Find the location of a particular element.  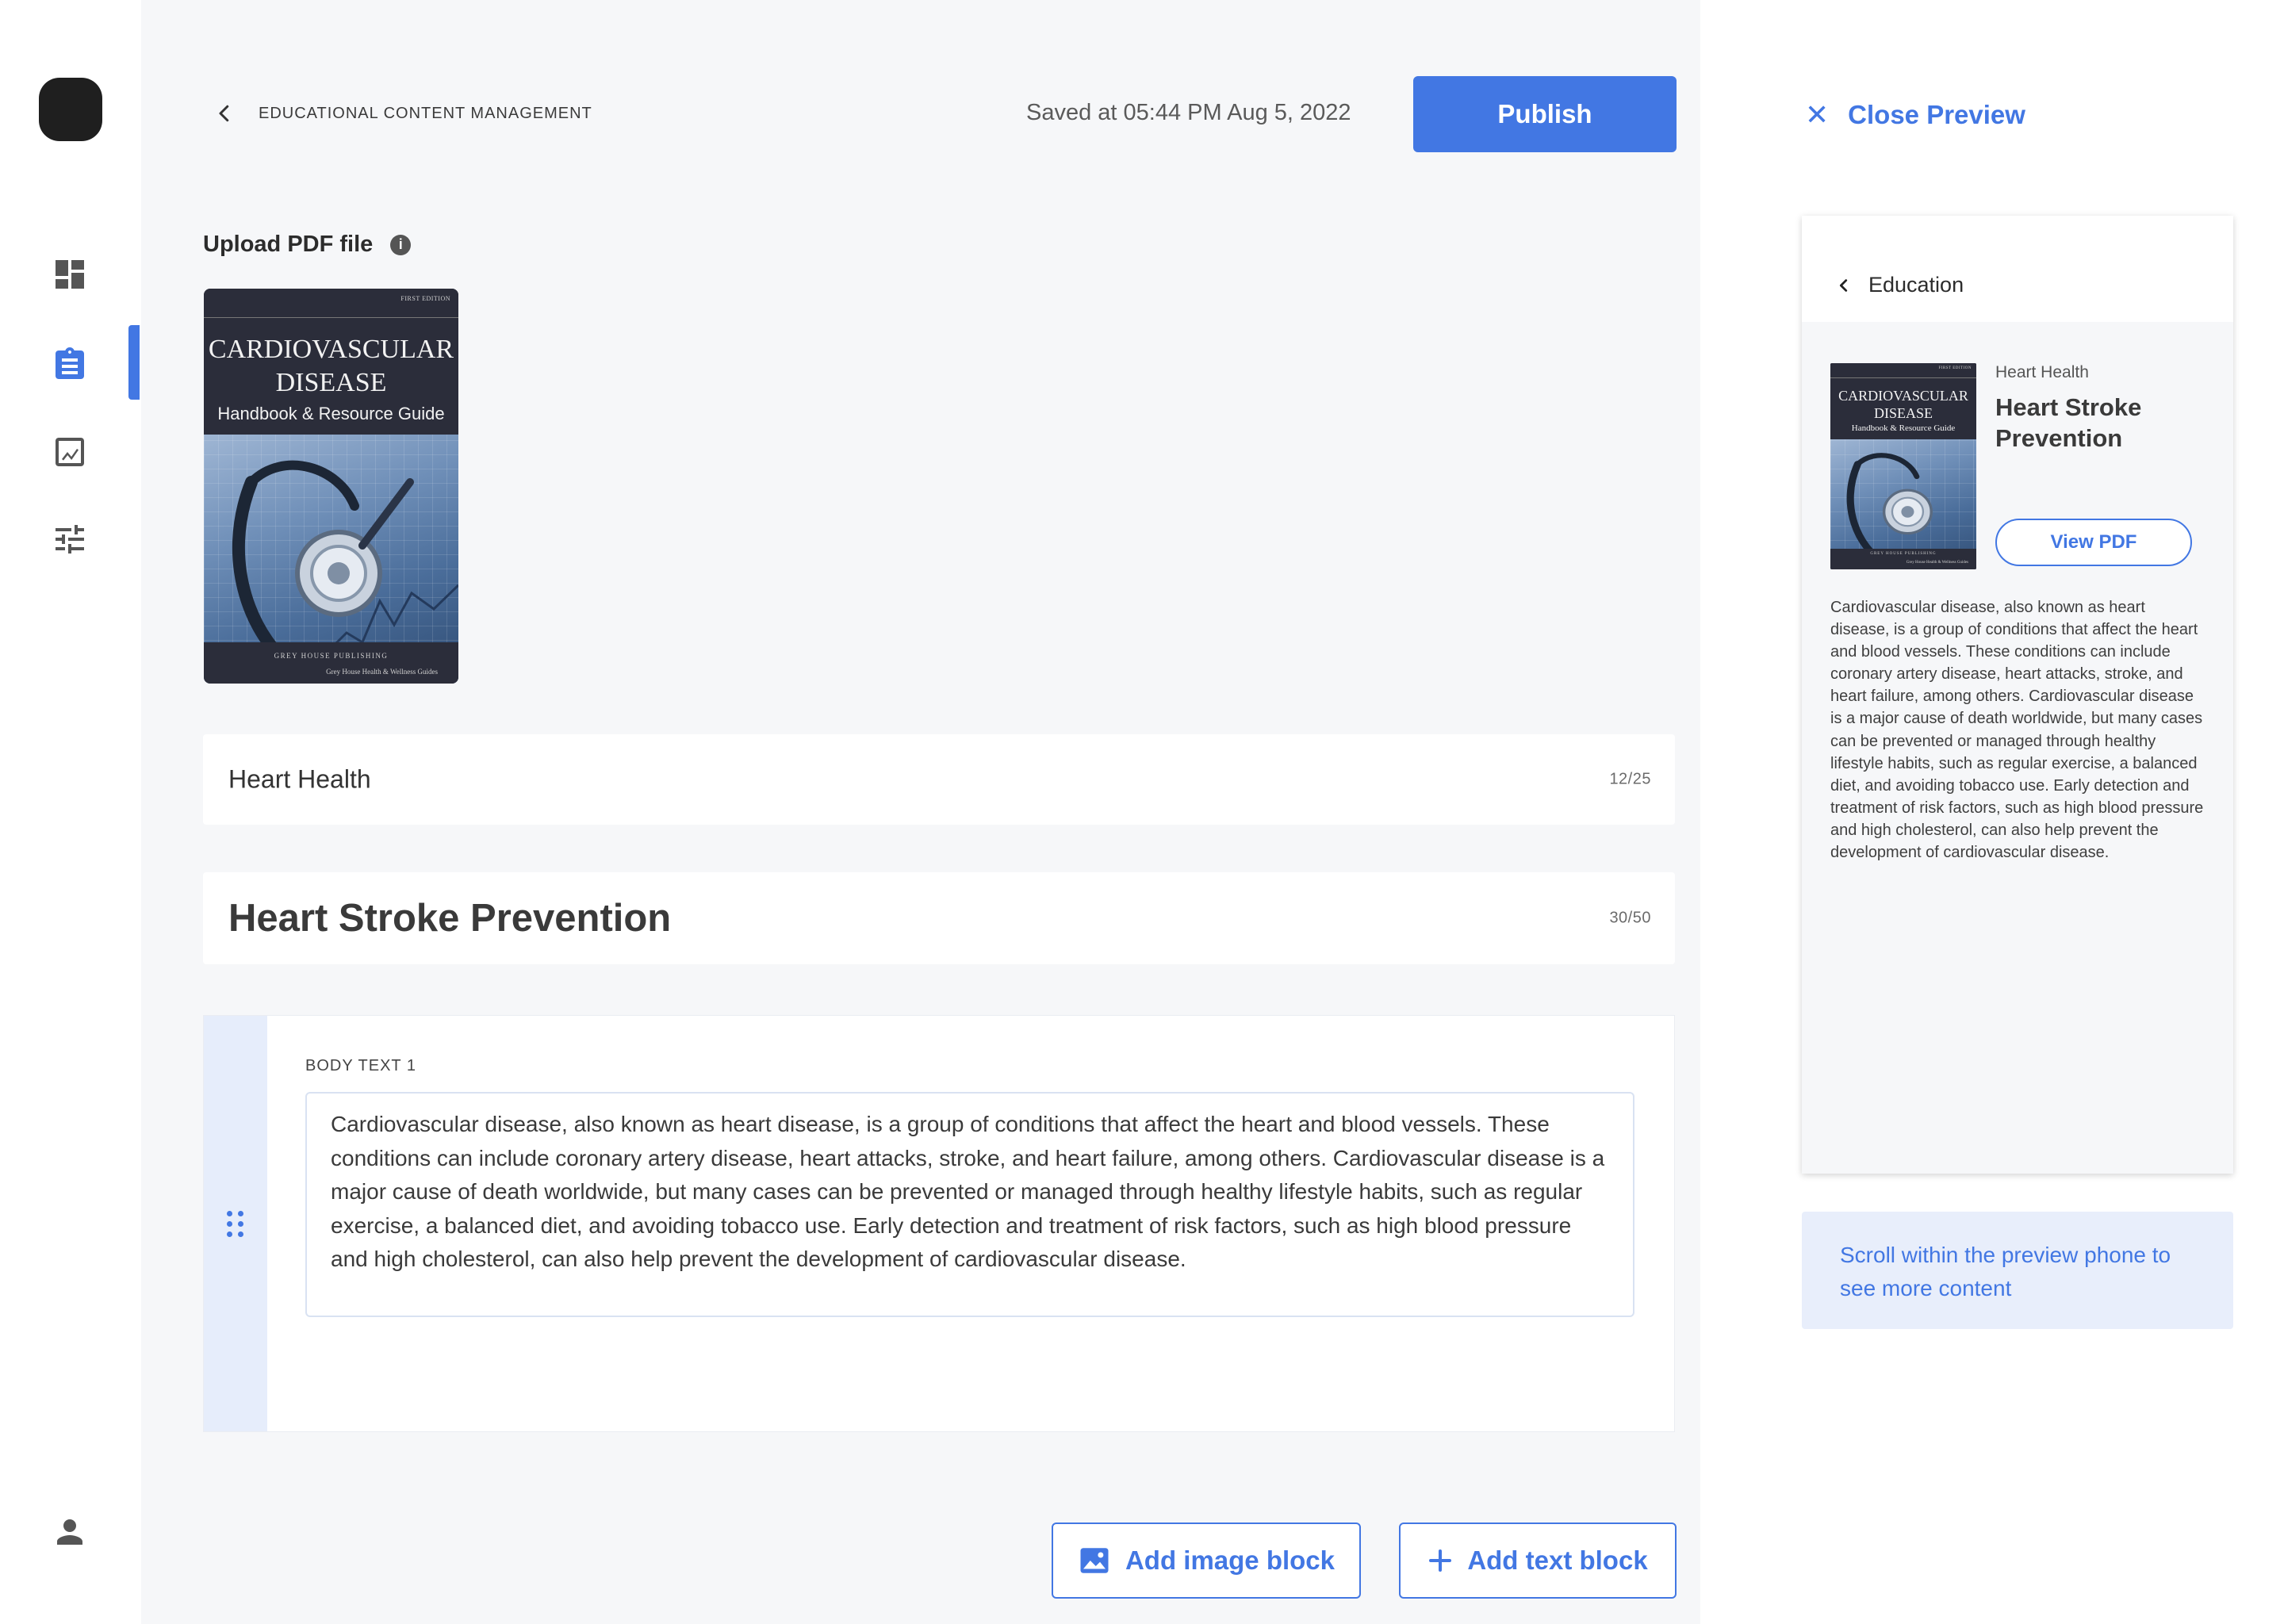

title-value: Heart Stroke Prevention is located at coordinates (450, 918).